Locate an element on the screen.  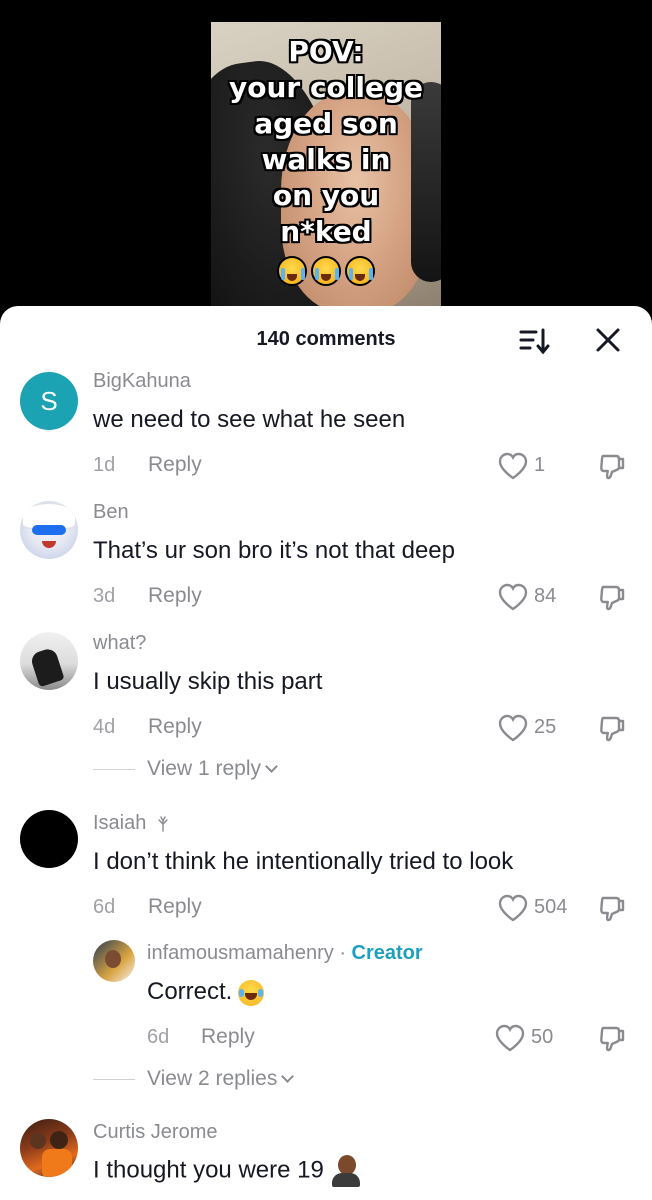
like-button: 25 is located at coordinates (533, 729).